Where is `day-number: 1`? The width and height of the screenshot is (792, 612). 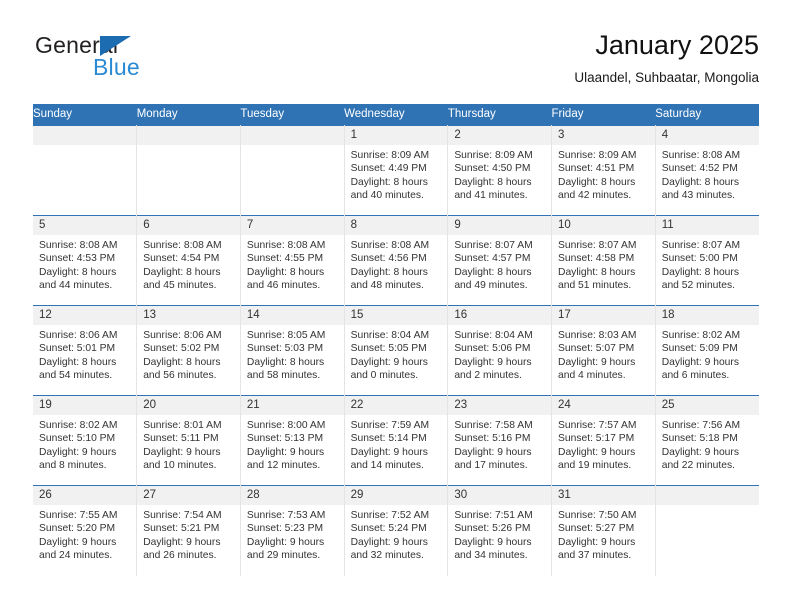 day-number: 1 is located at coordinates (396, 135).